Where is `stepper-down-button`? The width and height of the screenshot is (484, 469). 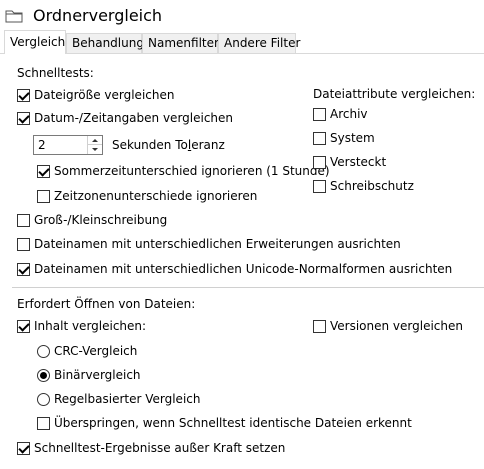 stepper-down-button is located at coordinates (95, 149).